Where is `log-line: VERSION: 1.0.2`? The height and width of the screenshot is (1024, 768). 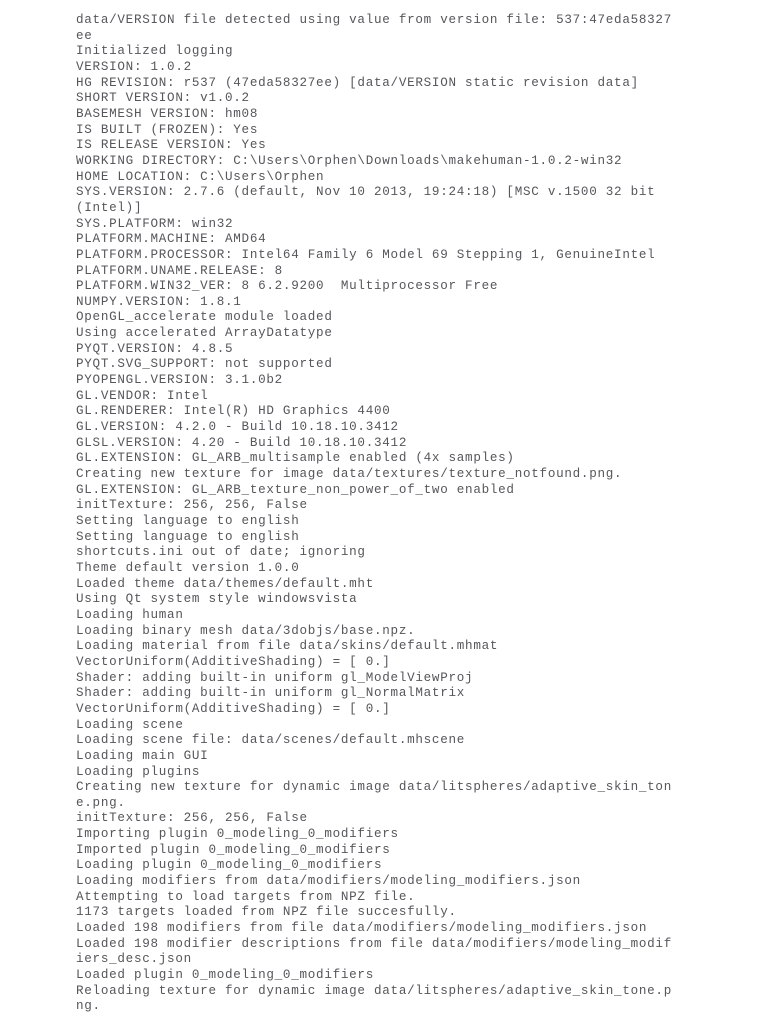
log-line: VERSION: 1.0.2 is located at coordinates (134, 66).